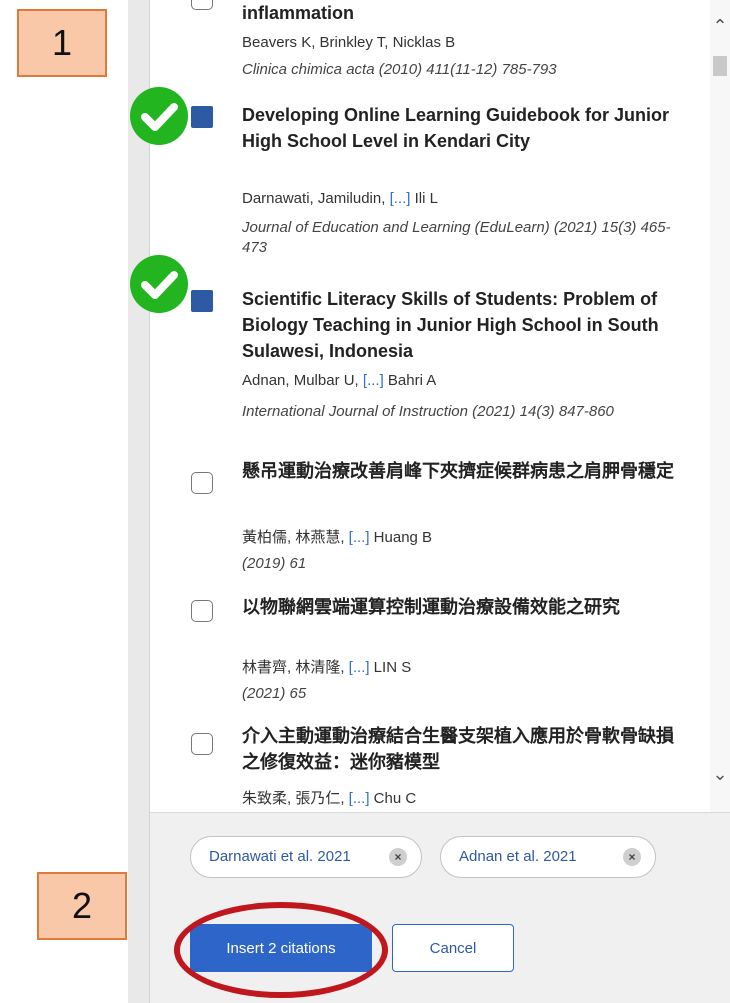 The image size is (730, 1003). Describe the element at coordinates (720, 26) in the screenshot. I see `chevron-up-icon: ⌃` at that location.